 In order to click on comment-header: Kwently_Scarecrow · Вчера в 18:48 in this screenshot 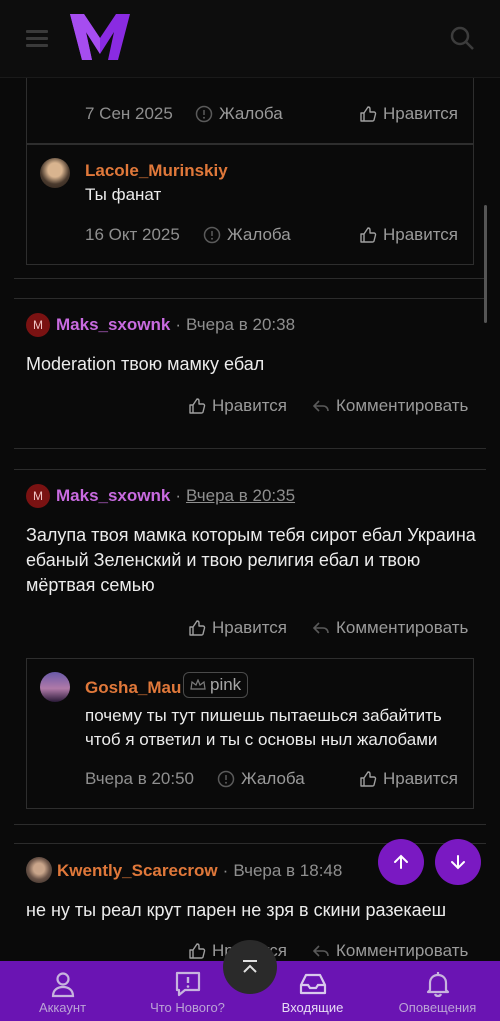, I will do `click(199, 871)`.